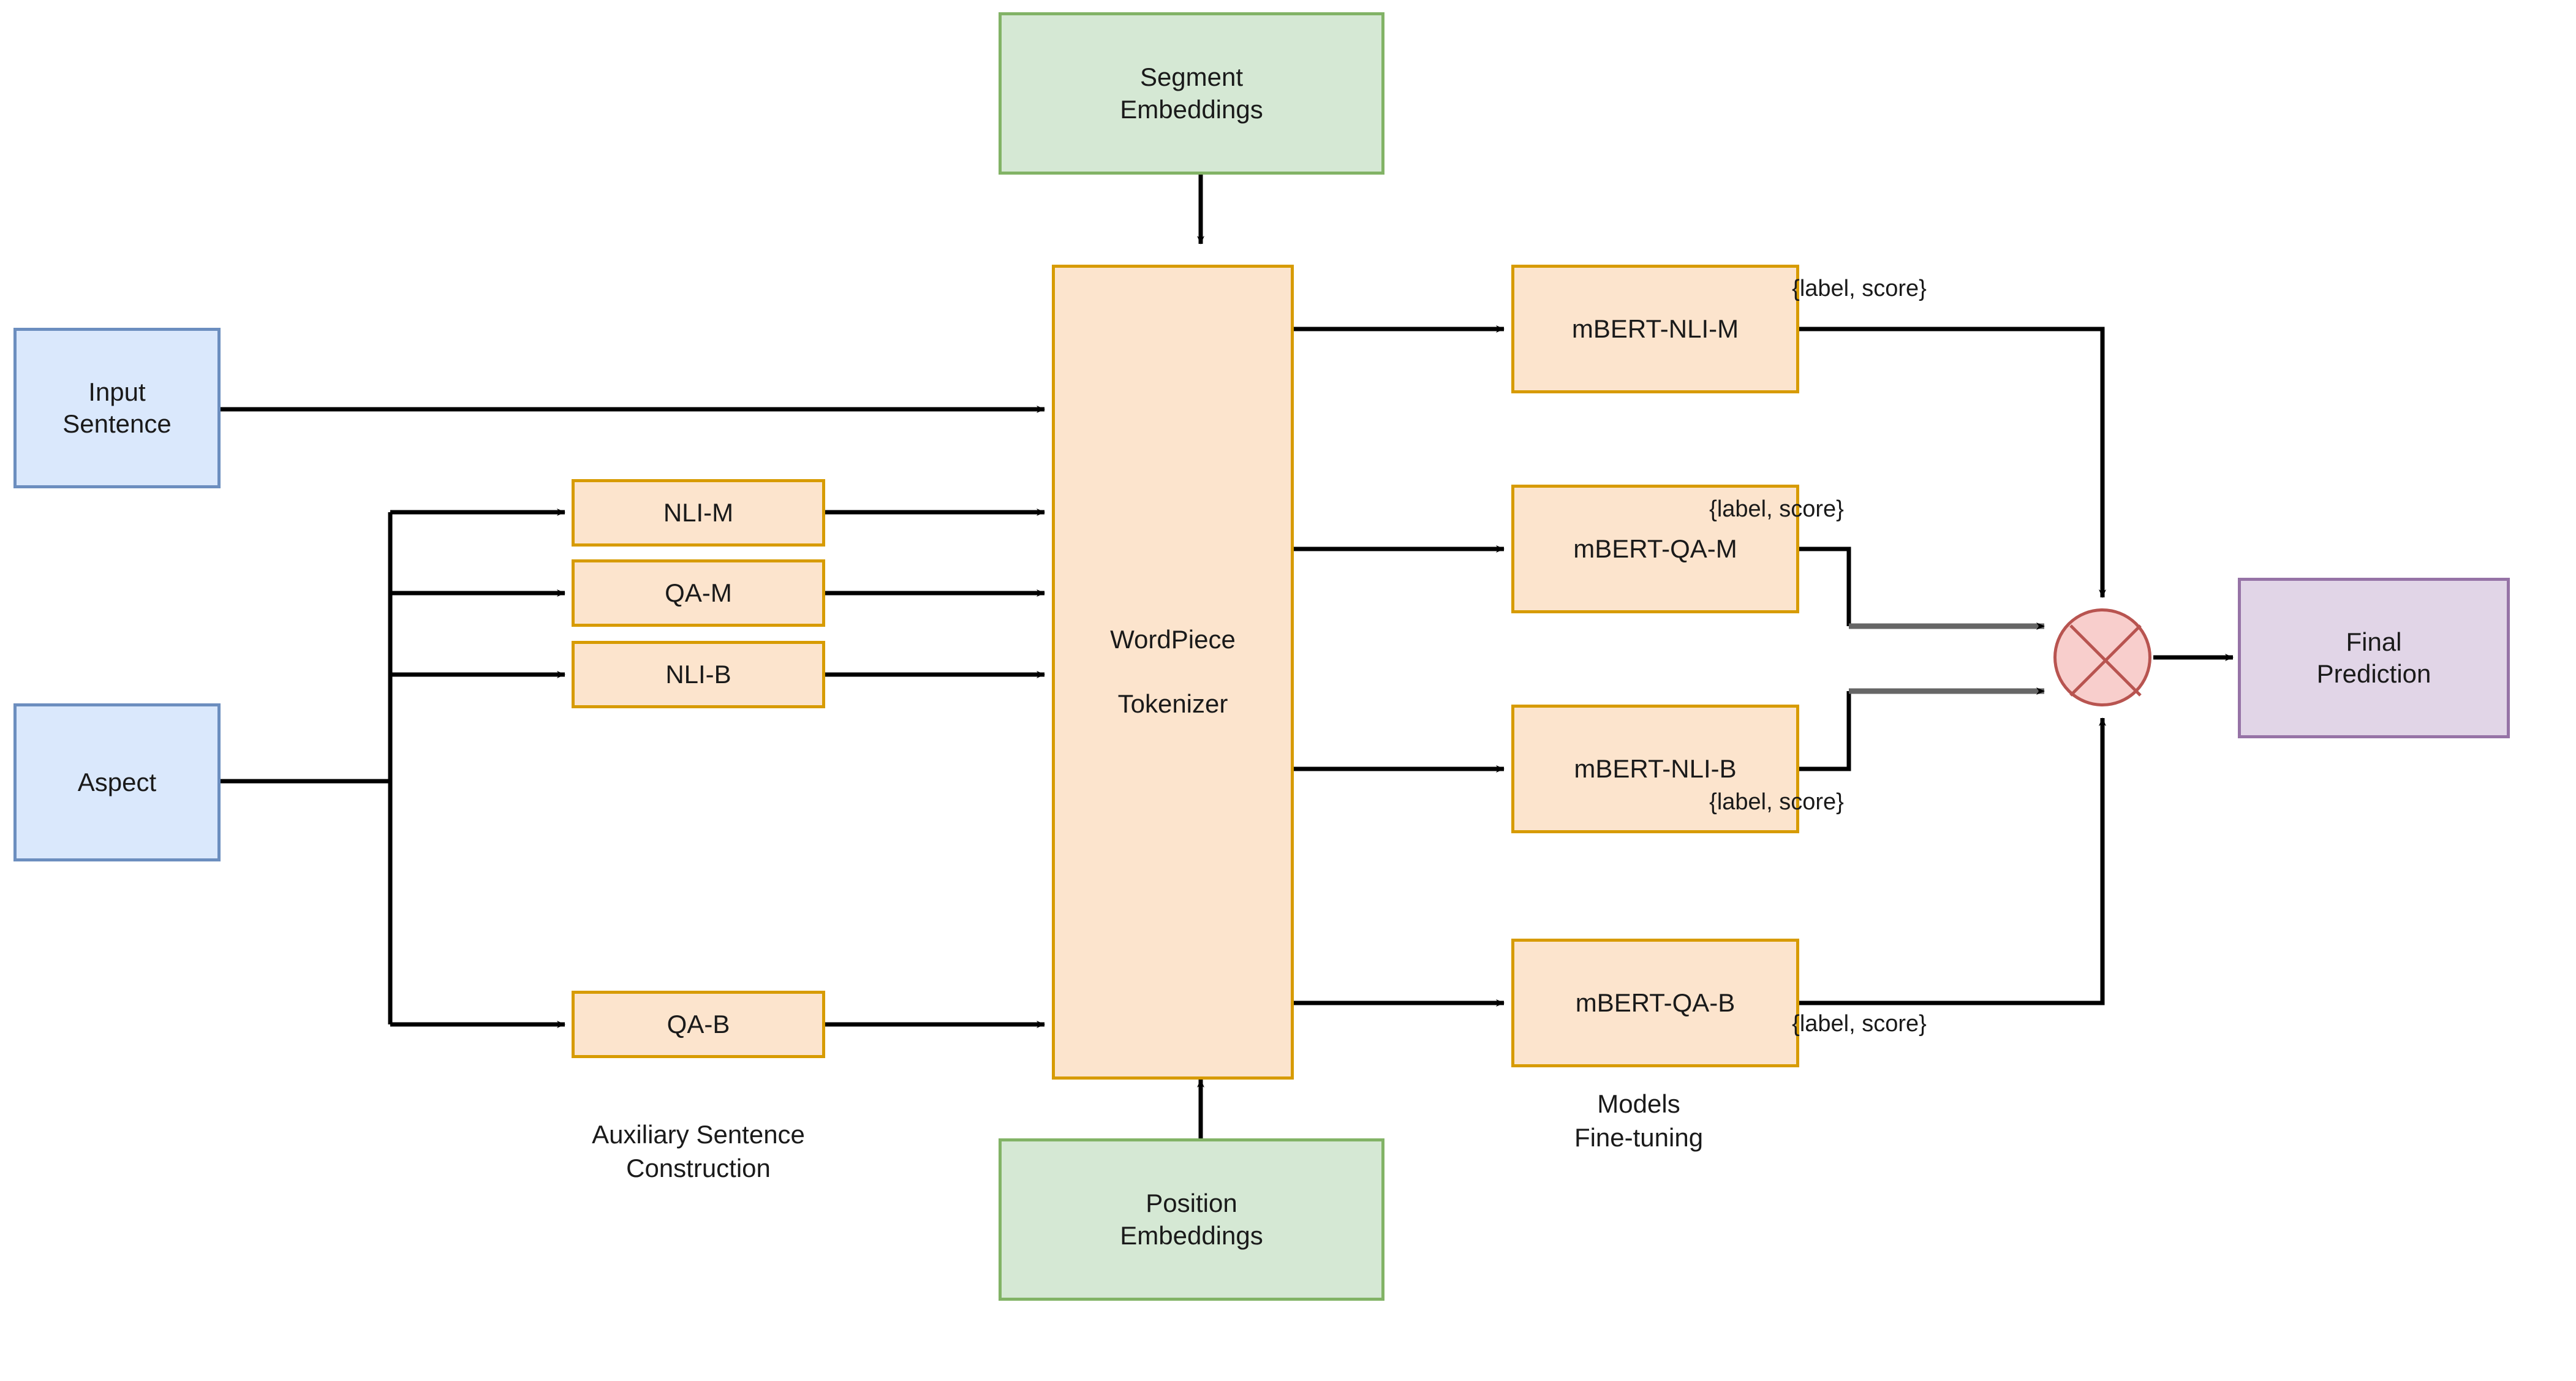 The image size is (2576, 1381). What do you see at coordinates (1639, 1121) in the screenshot?
I see `models-finetuning-caption: Models Fine-tuning` at bounding box center [1639, 1121].